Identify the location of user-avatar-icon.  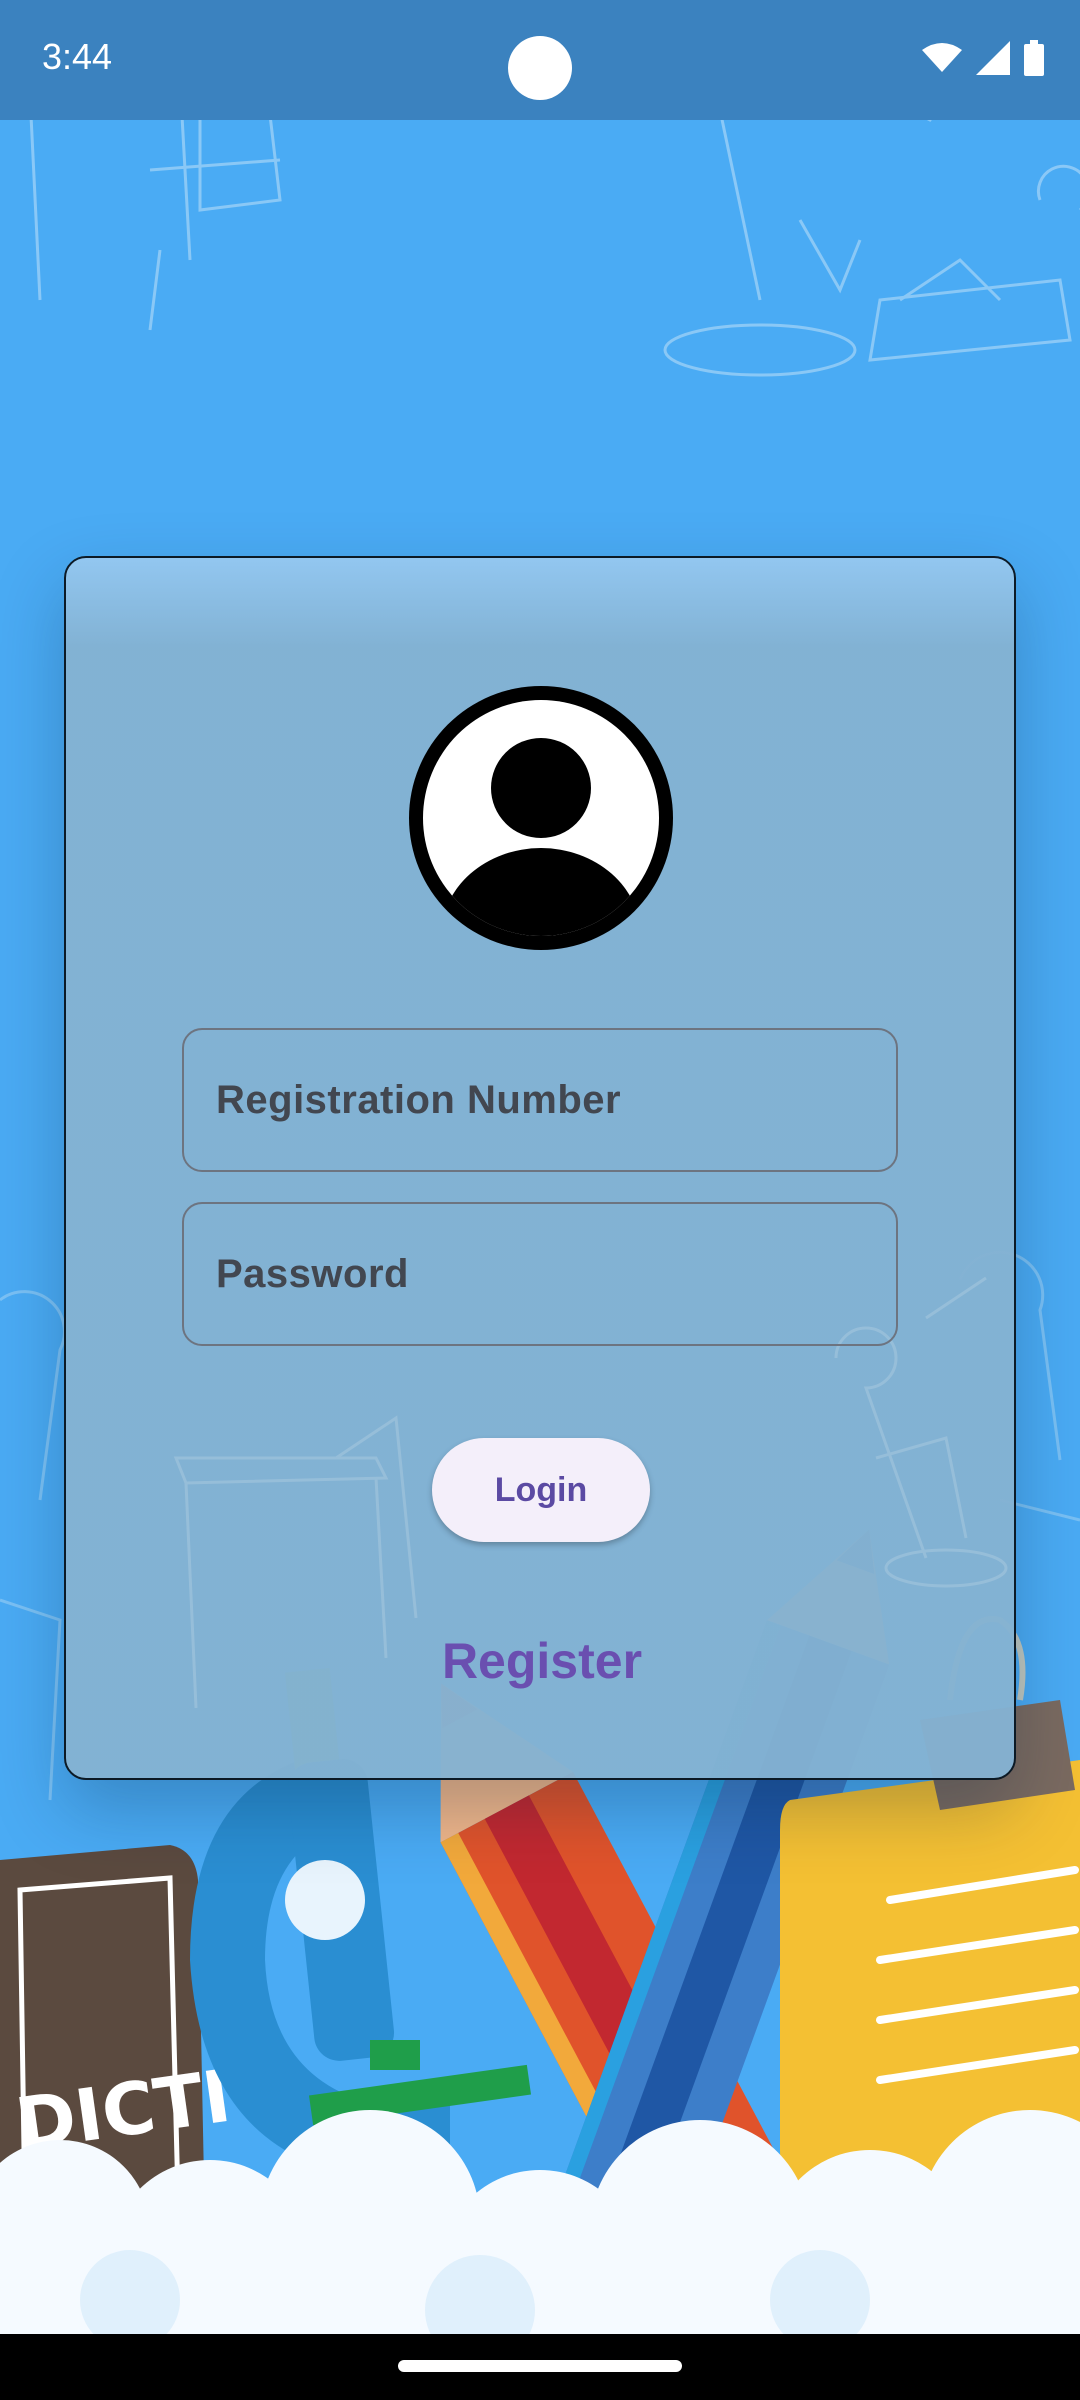
(541, 818).